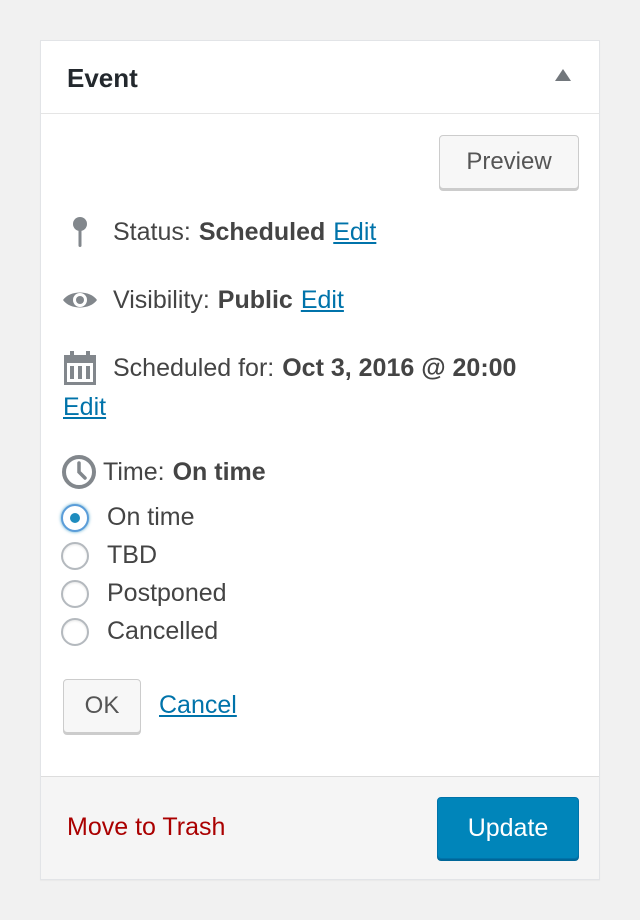 Image resolution: width=640 pixels, height=920 pixels. I want to click on collapse-arrow-icon, so click(563, 75).